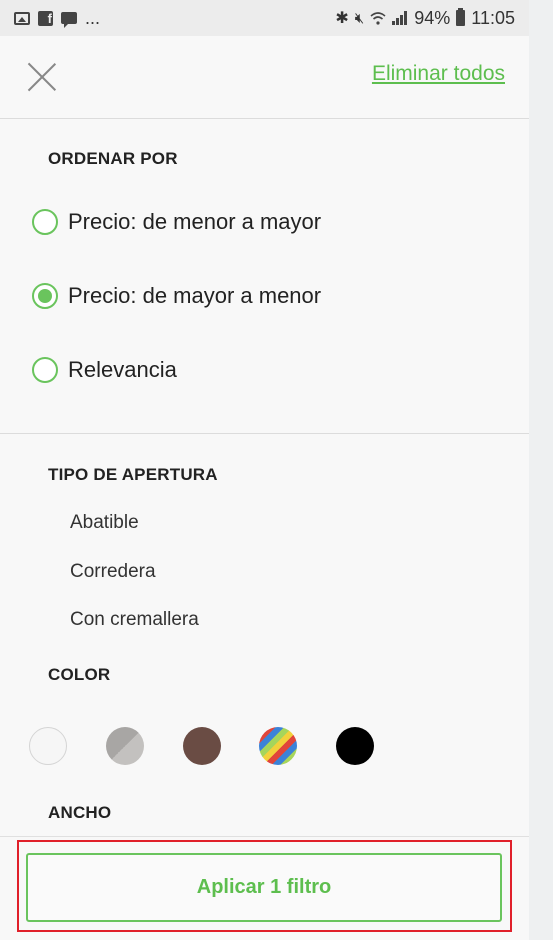  Describe the element at coordinates (113, 158) in the screenshot. I see `sort-section-title: ORDENAR POR` at that location.